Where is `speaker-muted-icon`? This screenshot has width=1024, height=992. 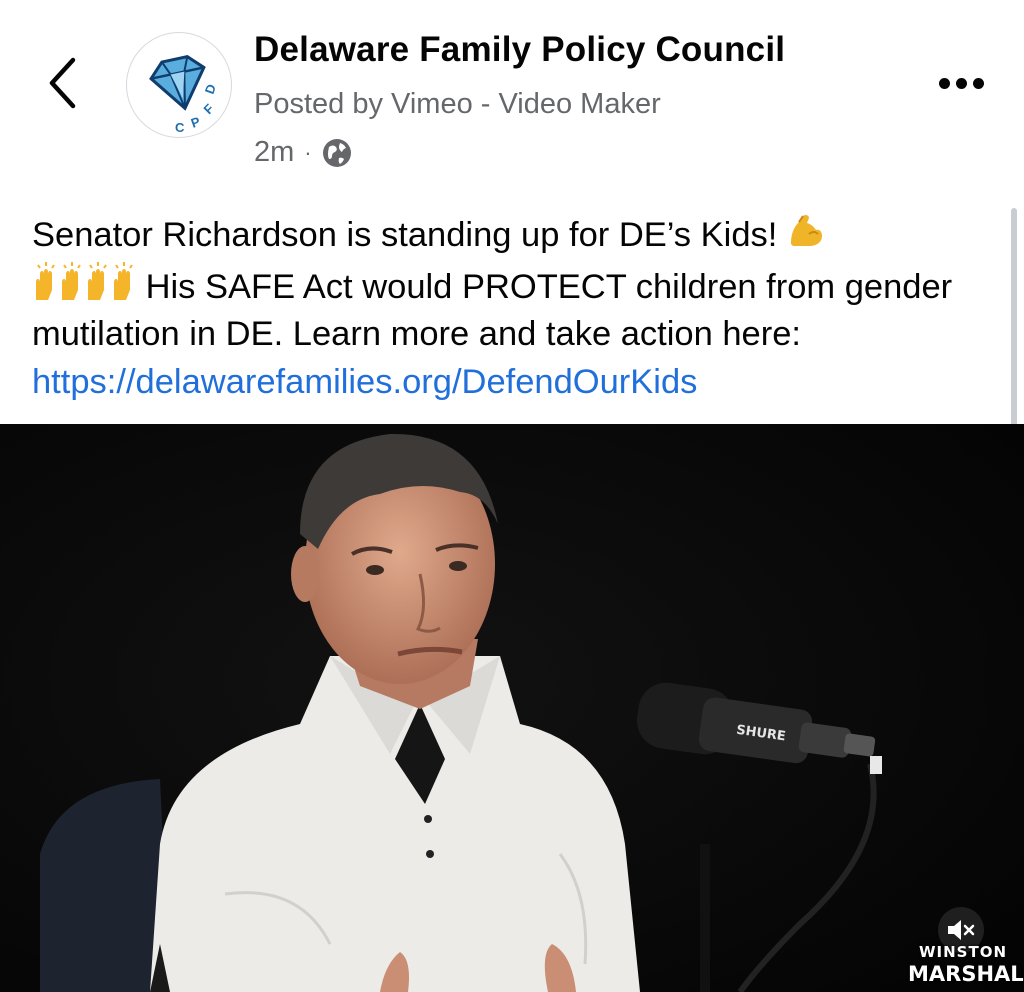 speaker-muted-icon is located at coordinates (961, 930).